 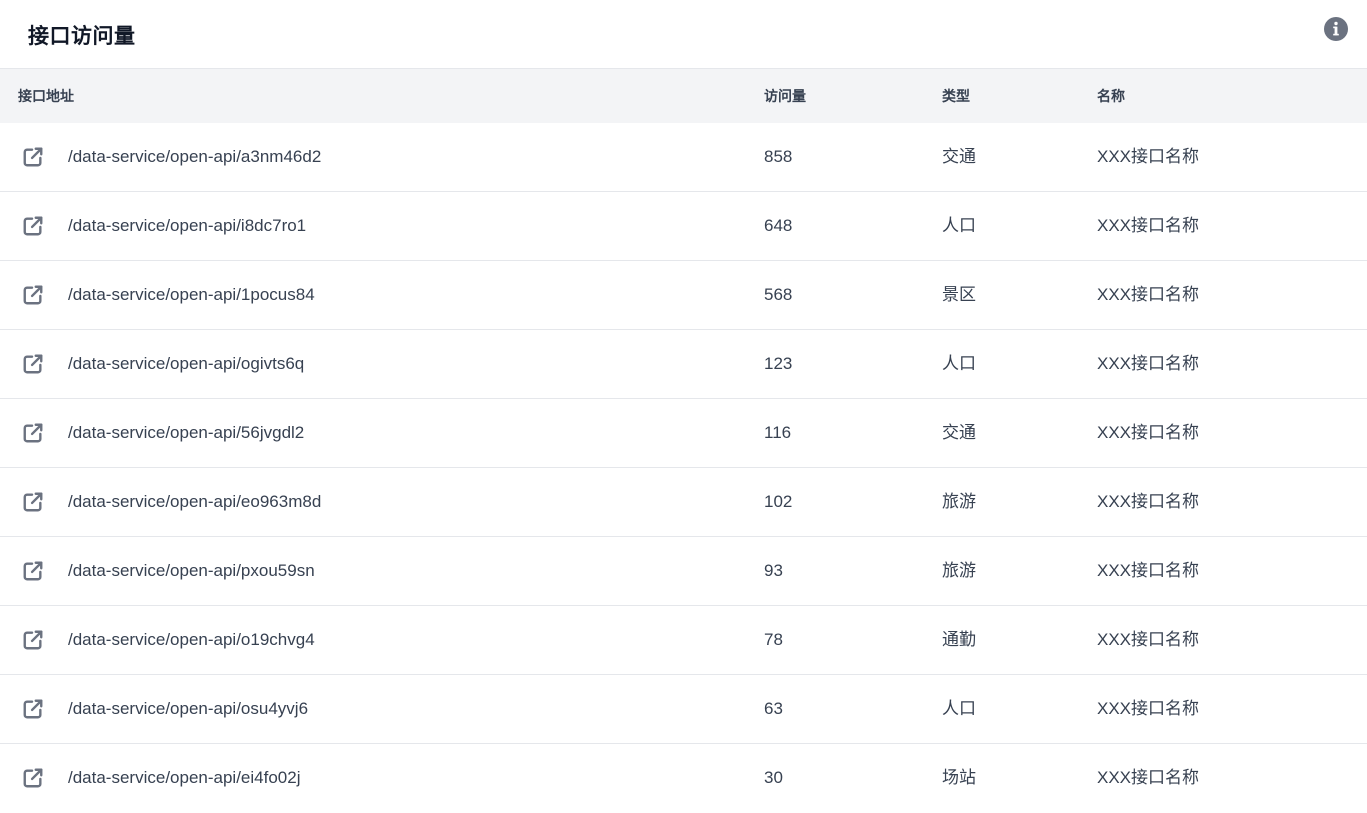 I want to click on column-header-name: 名称, so click(x=1111, y=96).